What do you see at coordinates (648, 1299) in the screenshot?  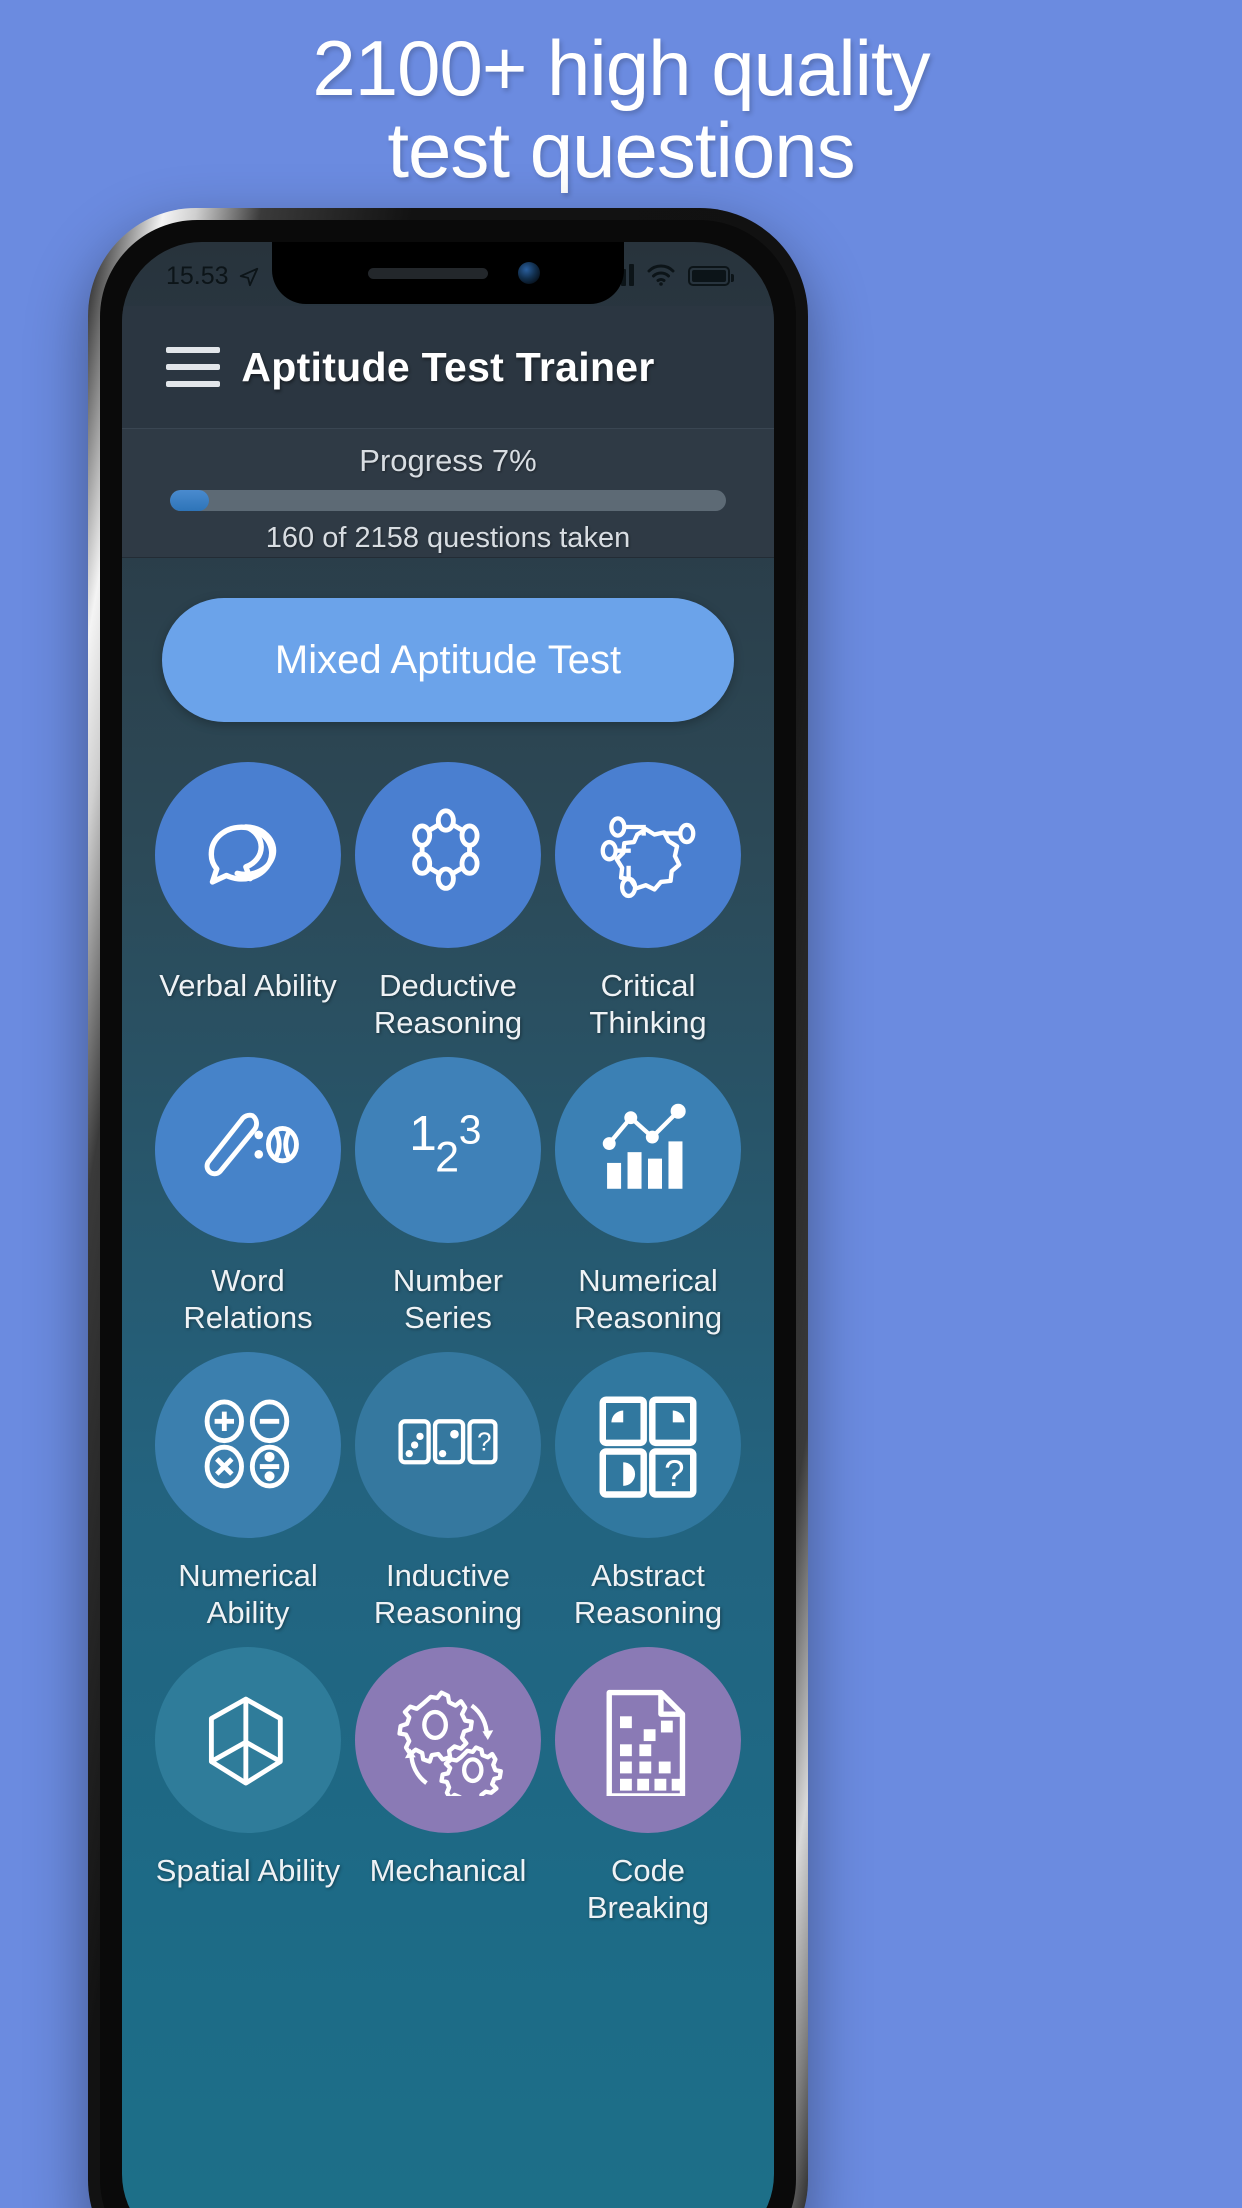 I see `category-label: Numerical Reasoning` at bounding box center [648, 1299].